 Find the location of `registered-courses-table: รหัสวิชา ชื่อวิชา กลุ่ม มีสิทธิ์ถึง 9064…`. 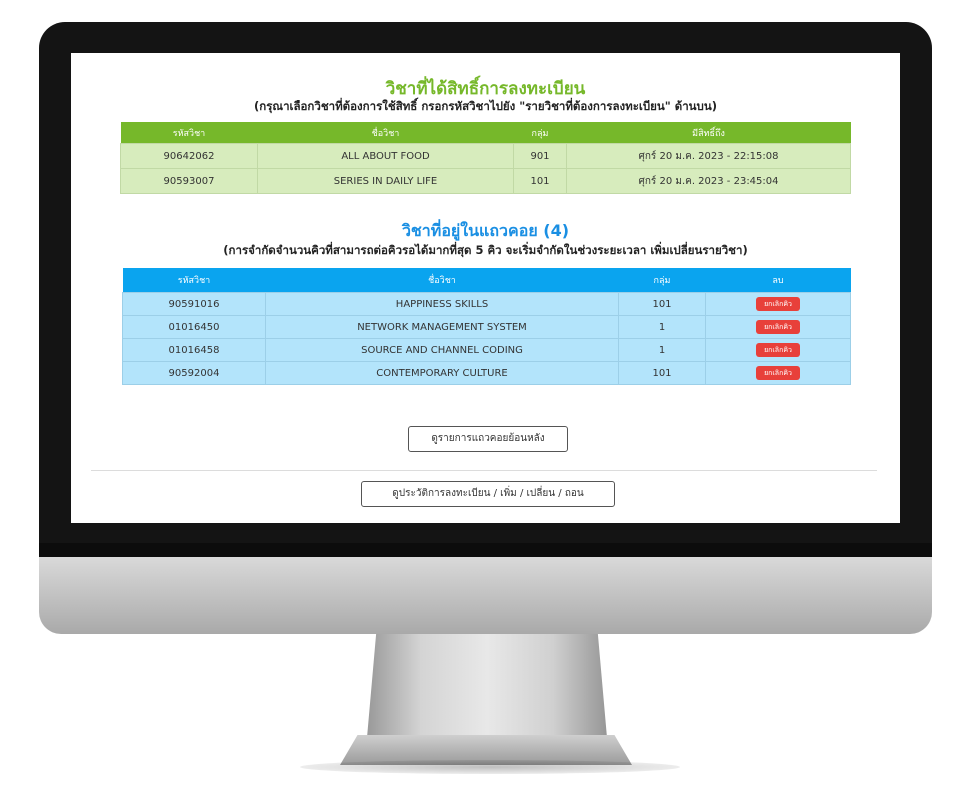

registered-courses-table: รหัสวิชา ชื่อวิชา กลุ่ม มีสิทธิ์ถึง 9064… is located at coordinates (485, 158).